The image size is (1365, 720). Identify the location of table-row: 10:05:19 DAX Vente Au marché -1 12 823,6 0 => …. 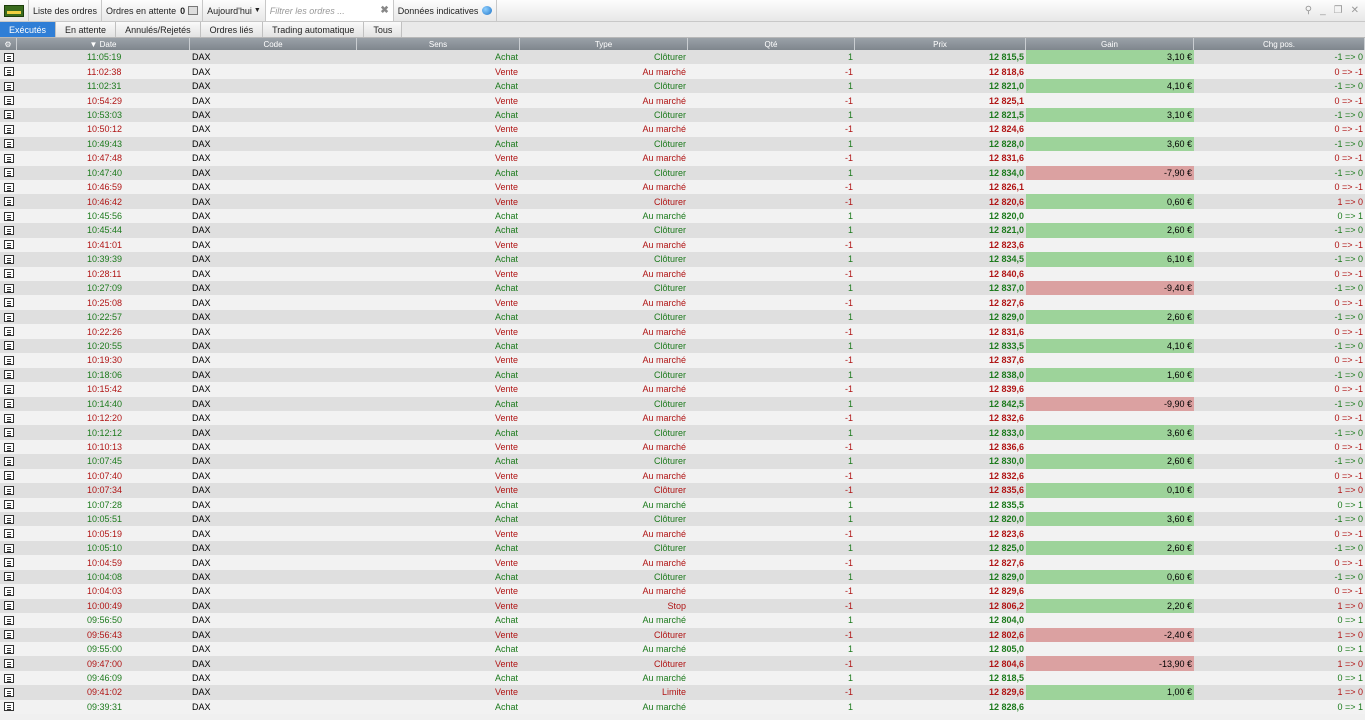
(682, 533).